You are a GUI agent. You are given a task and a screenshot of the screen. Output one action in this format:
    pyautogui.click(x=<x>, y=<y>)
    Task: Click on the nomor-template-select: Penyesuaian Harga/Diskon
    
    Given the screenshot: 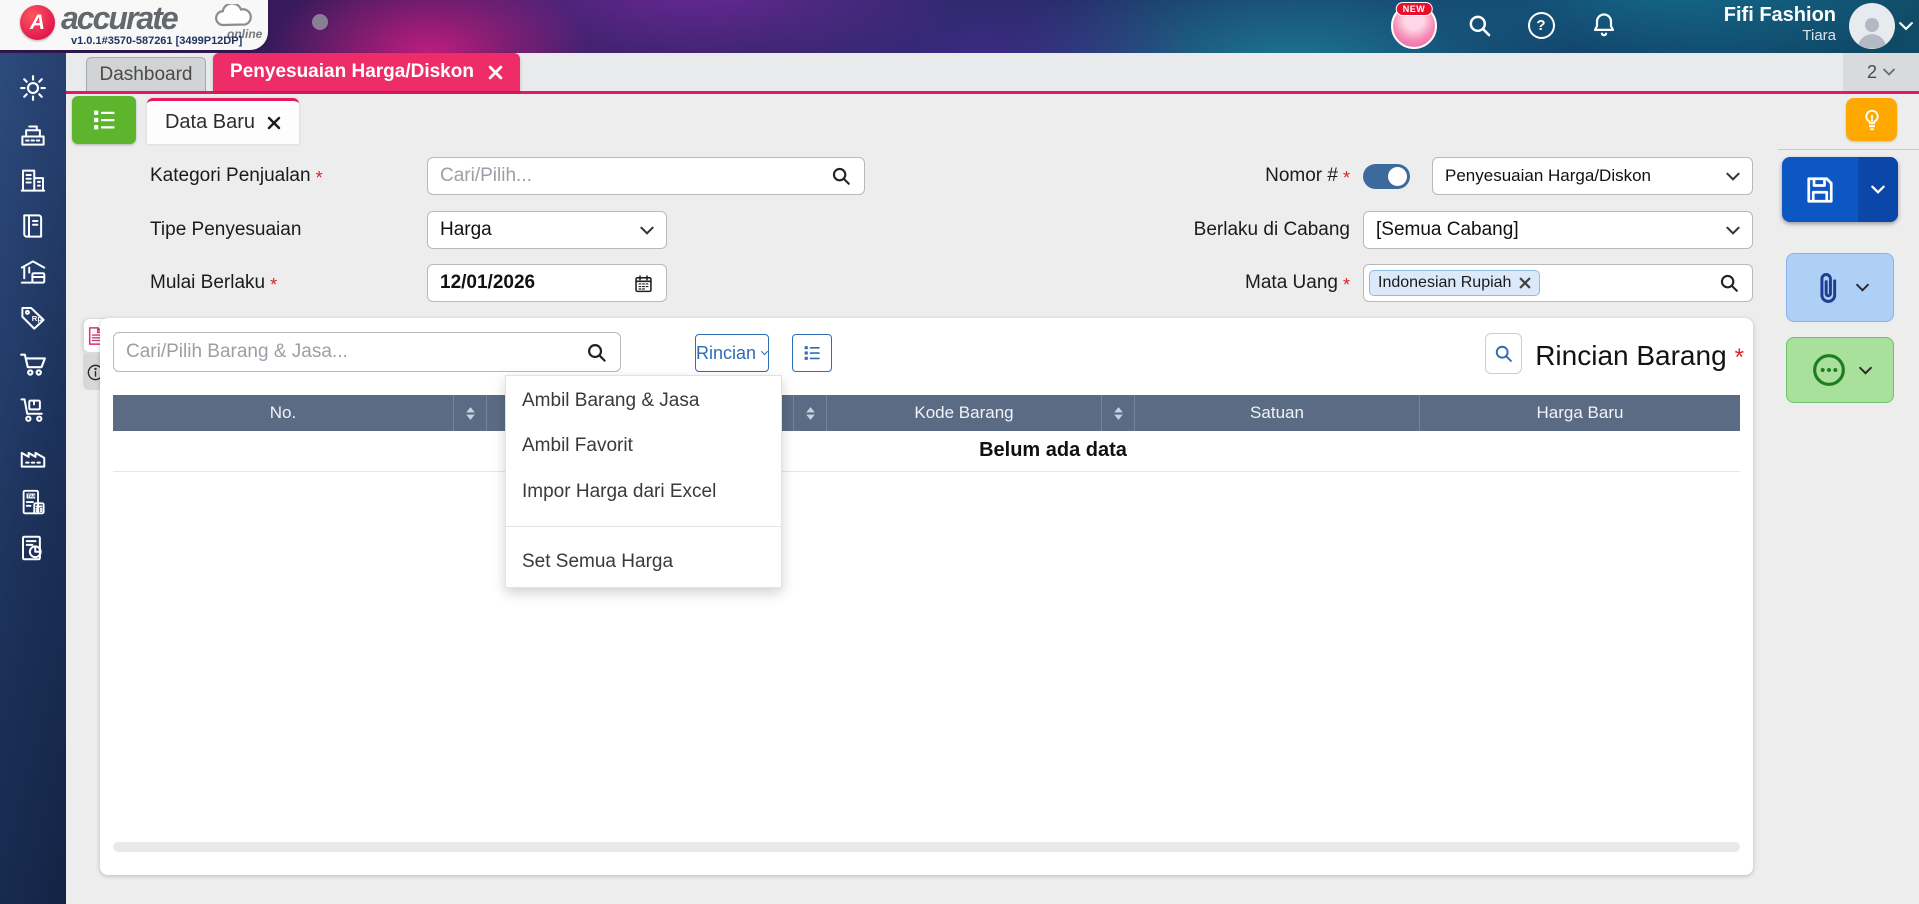 What is the action you would take?
    pyautogui.click(x=1592, y=176)
    